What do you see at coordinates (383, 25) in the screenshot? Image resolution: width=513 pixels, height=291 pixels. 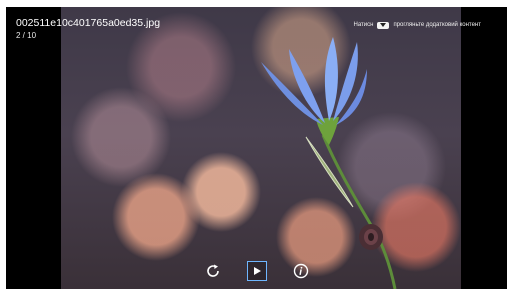 I see `down-key-icon` at bounding box center [383, 25].